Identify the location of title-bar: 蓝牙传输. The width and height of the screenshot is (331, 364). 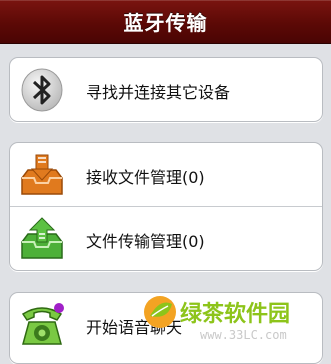
(165, 22).